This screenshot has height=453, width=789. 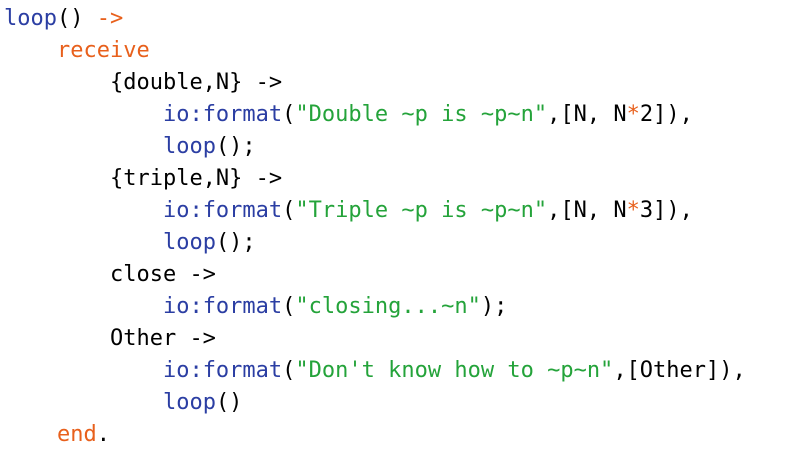 I want to click on code-text-token: Other ->, so click(x=162, y=338).